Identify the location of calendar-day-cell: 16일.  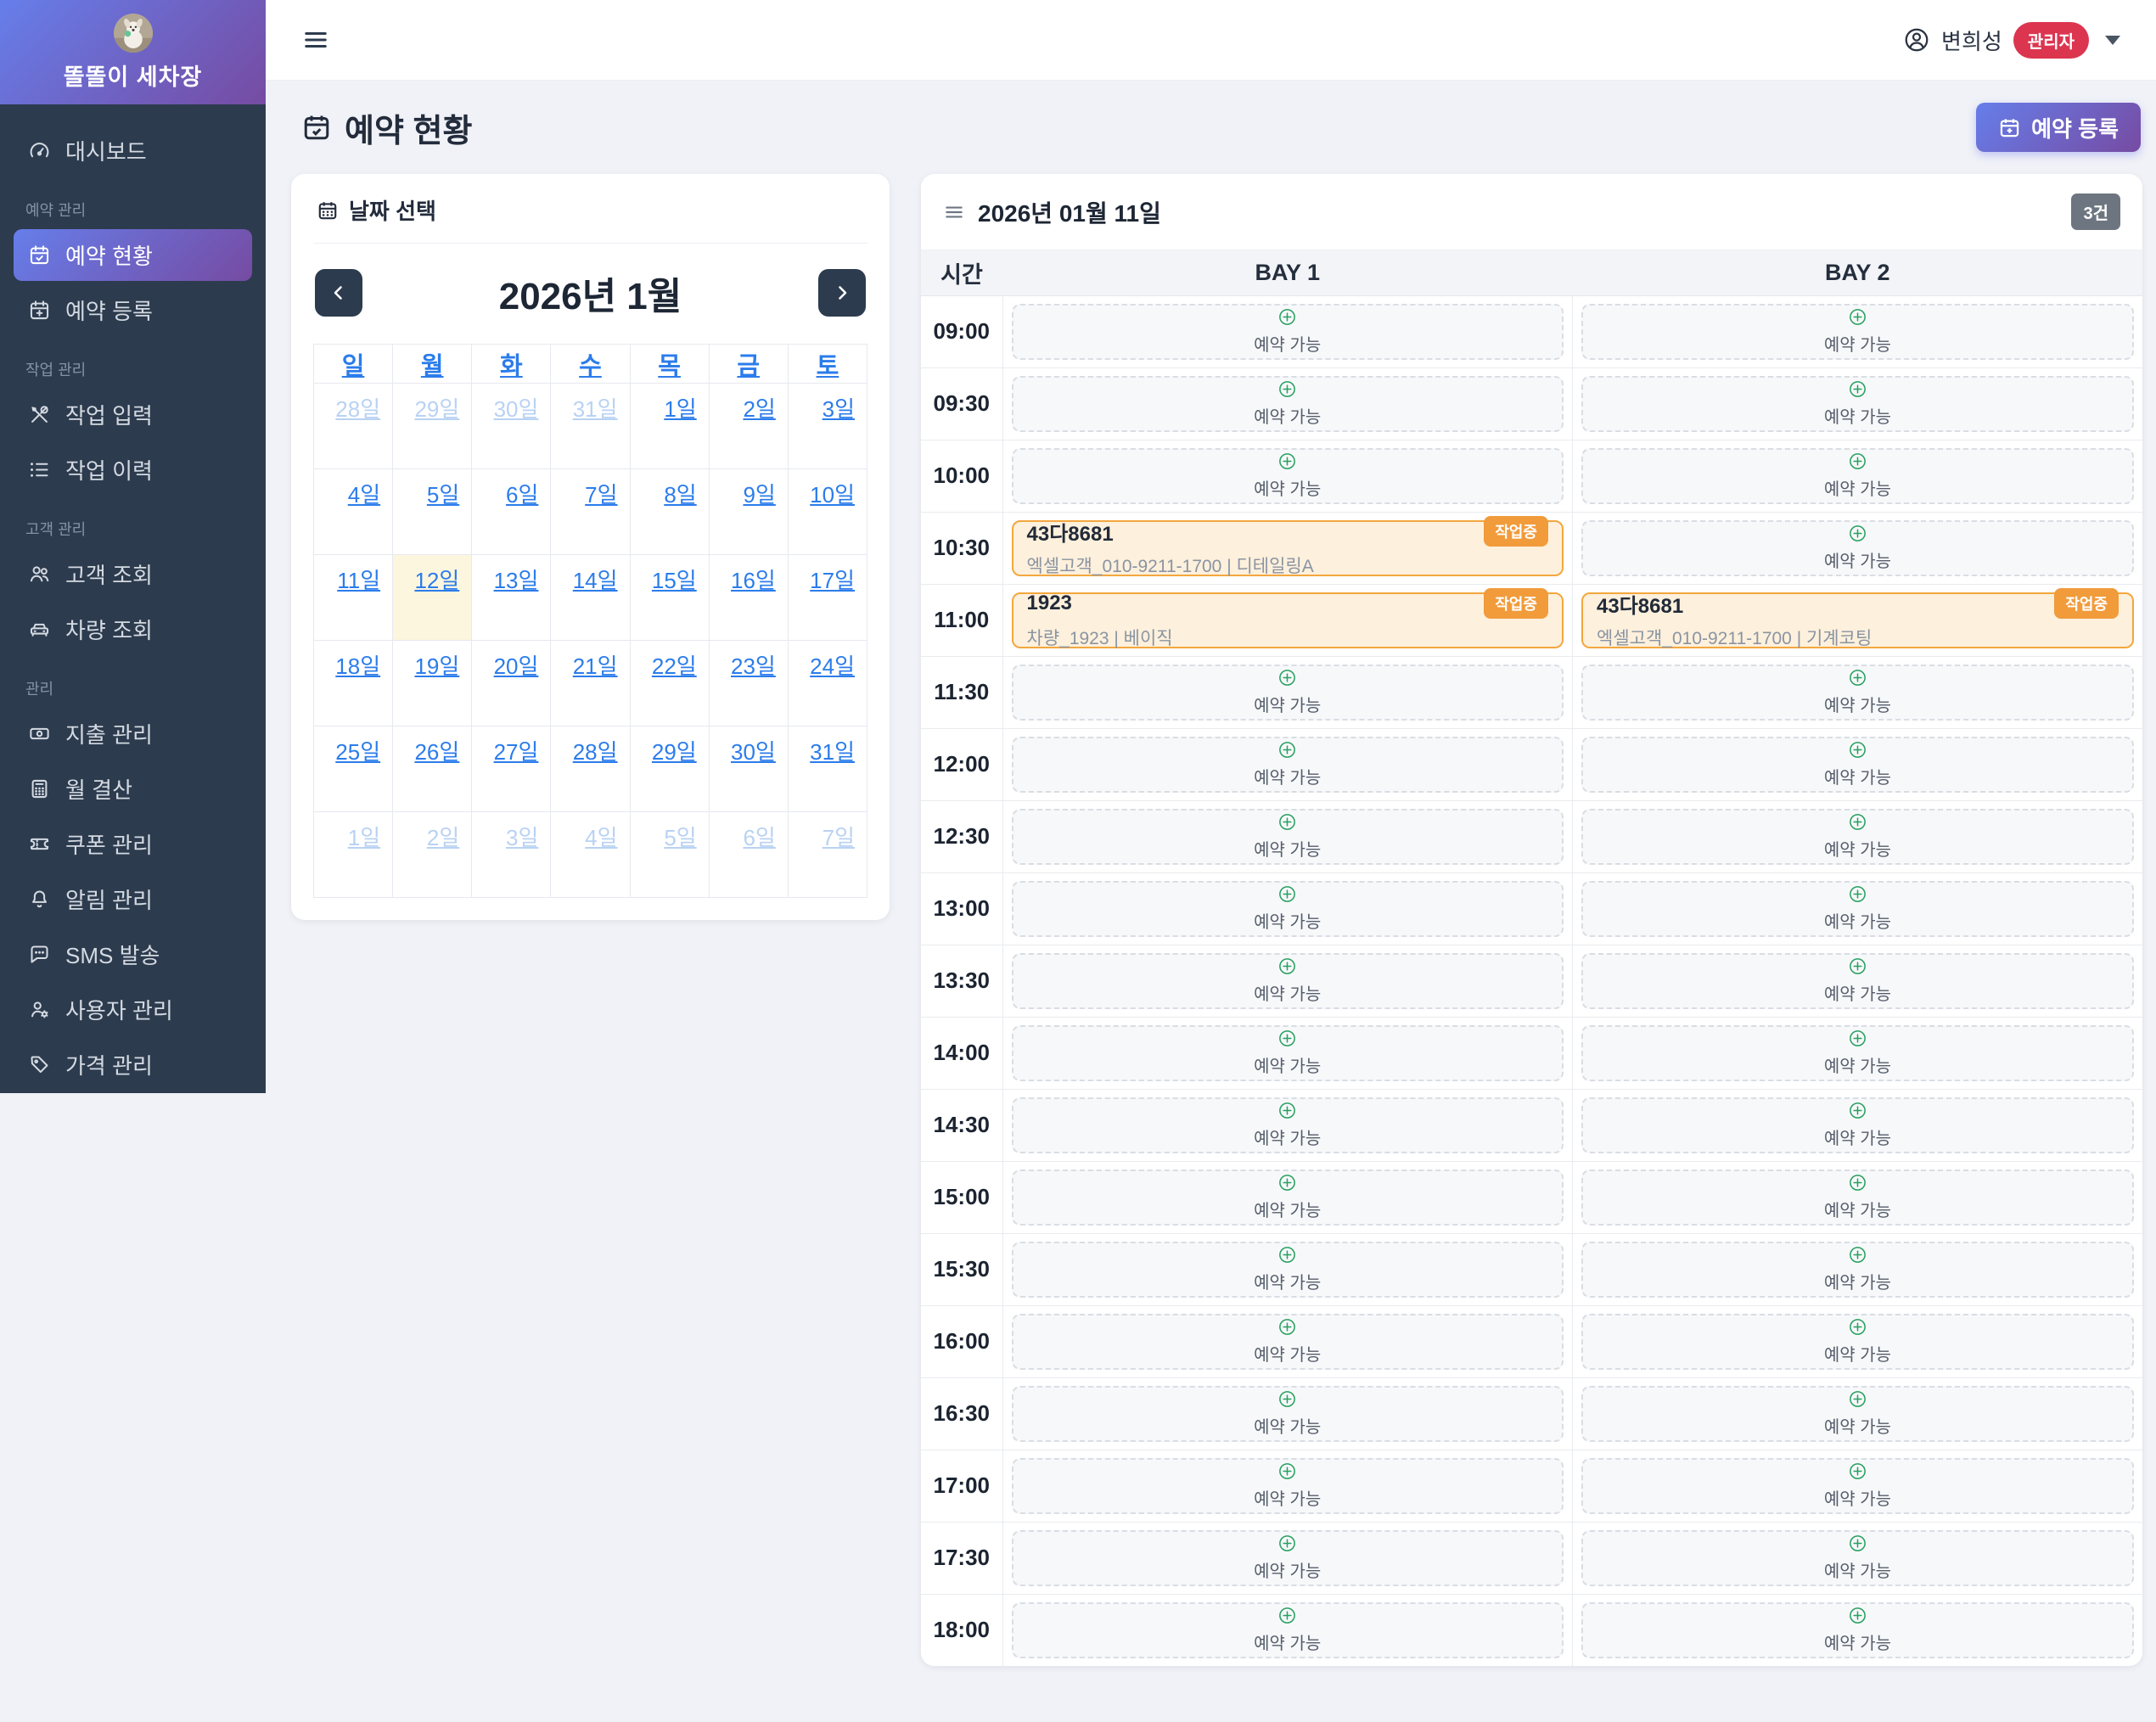
(748, 597).